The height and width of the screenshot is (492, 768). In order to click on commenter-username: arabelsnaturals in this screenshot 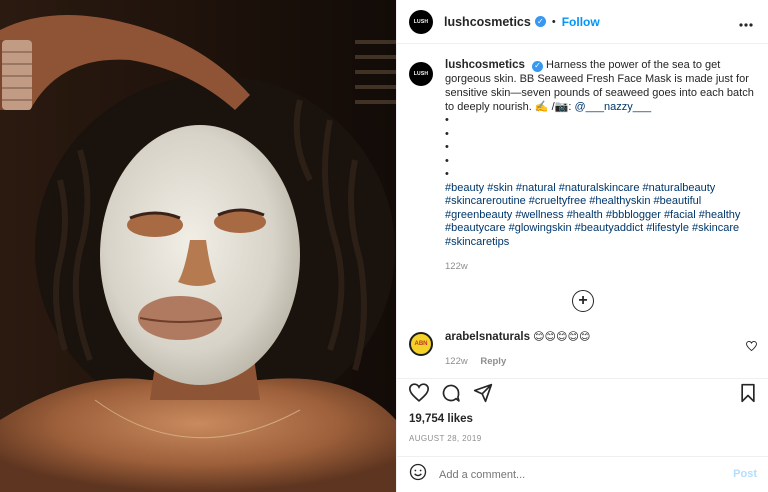, I will do `click(487, 337)`.